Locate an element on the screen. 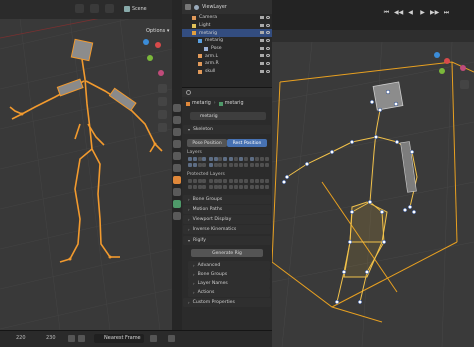 The image size is (474, 347). inverse-kinematics-section: › Inverse Kinematics is located at coordinates (227, 229).